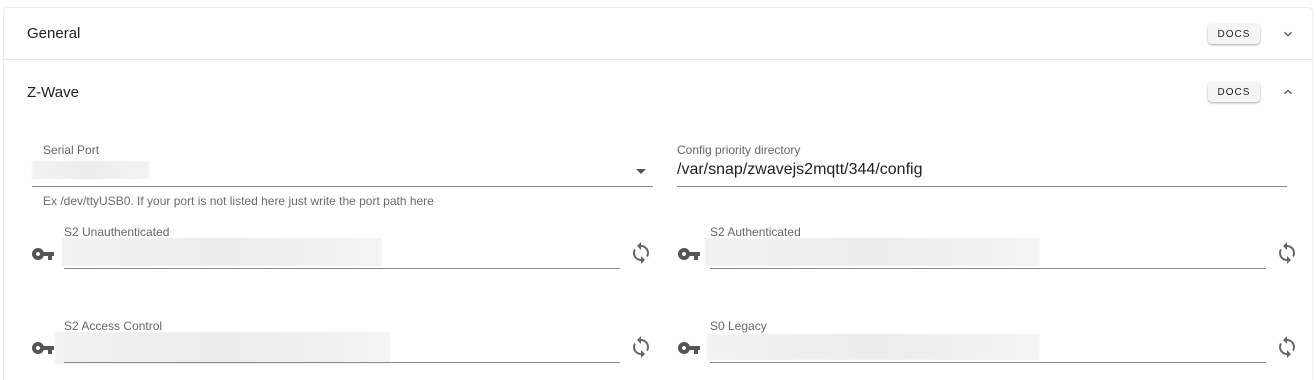 This screenshot has width=1316, height=380. What do you see at coordinates (342, 186) in the screenshot?
I see `serial-port-underline` at bounding box center [342, 186].